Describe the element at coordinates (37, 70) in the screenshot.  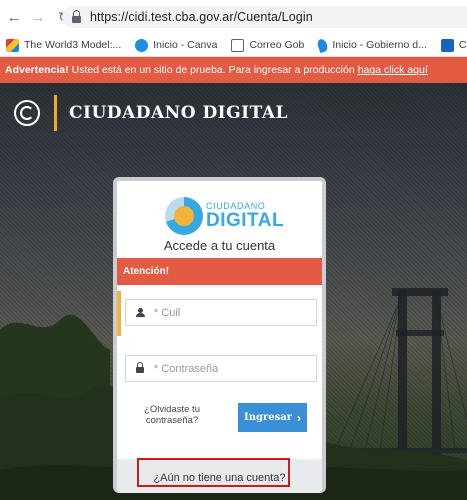
I see `warning-strong: Advertencia!` at that location.